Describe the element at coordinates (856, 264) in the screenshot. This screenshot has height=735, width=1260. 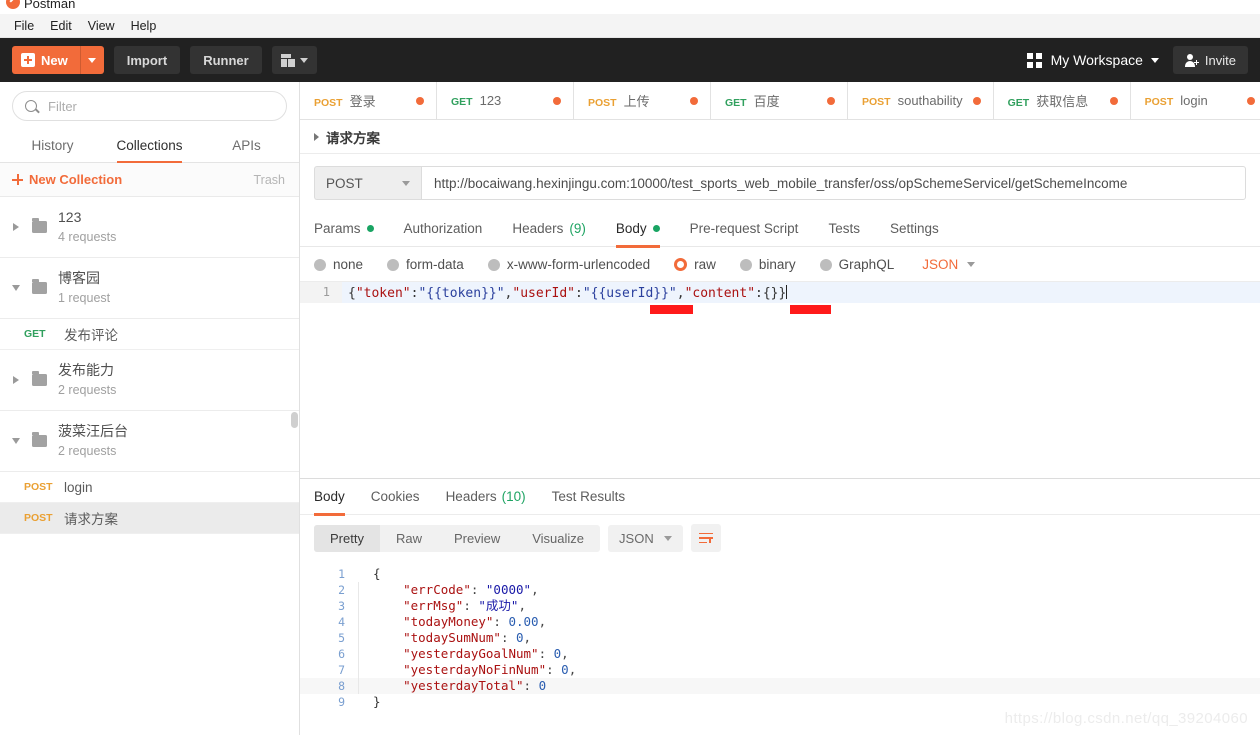
I see `body-mode-graphql: GraphQL` at that location.